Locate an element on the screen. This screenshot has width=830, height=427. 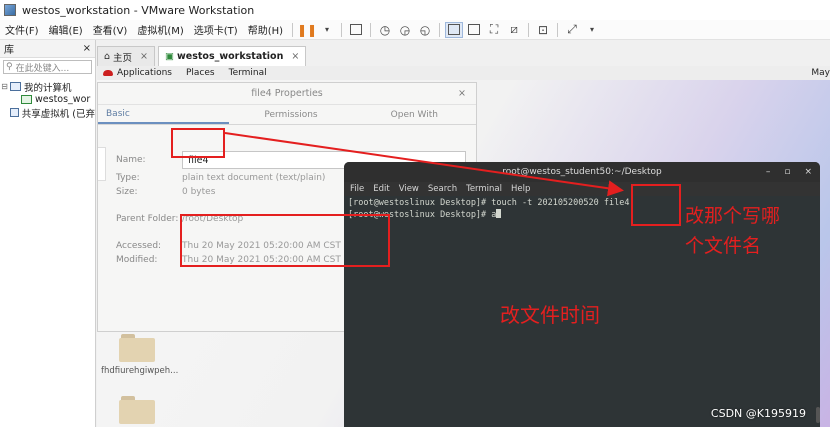
gnome-menu-terminal: Terminal is located at coordinates (248, 73).